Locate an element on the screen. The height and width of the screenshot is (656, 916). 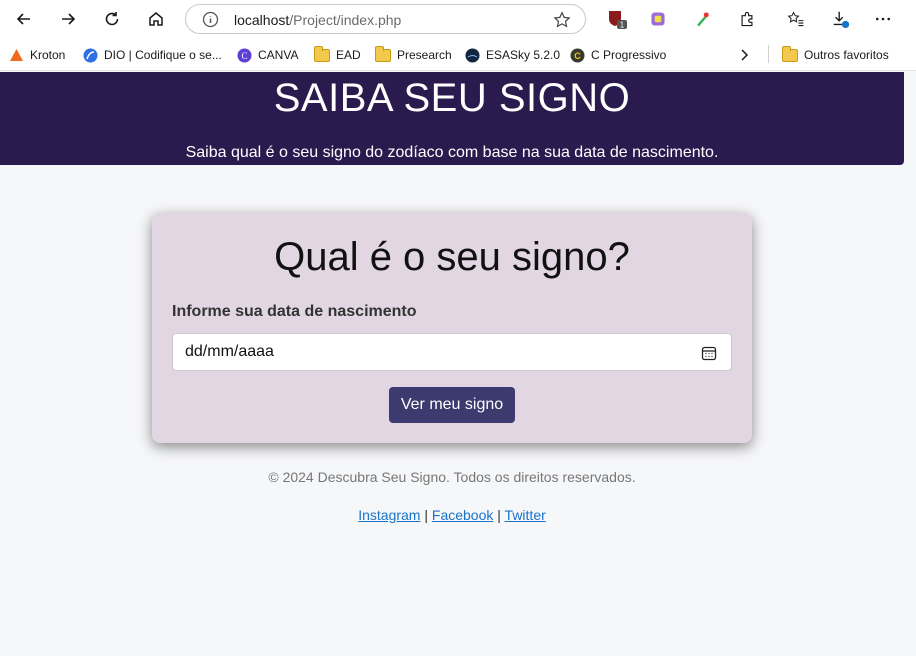
favorites-list-icon is located at coordinates (796, 19).